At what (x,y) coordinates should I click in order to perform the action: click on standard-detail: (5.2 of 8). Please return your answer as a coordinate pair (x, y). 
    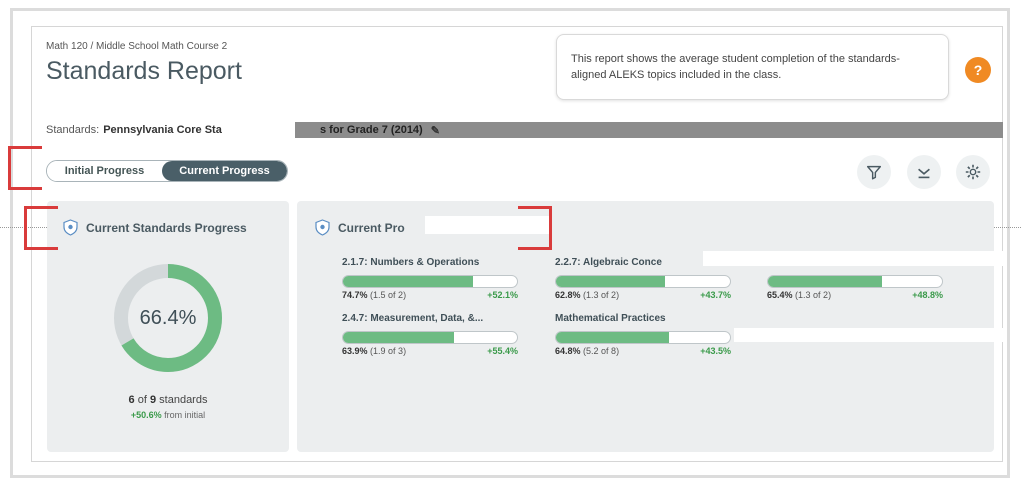
    Looking at the image, I should click on (601, 351).